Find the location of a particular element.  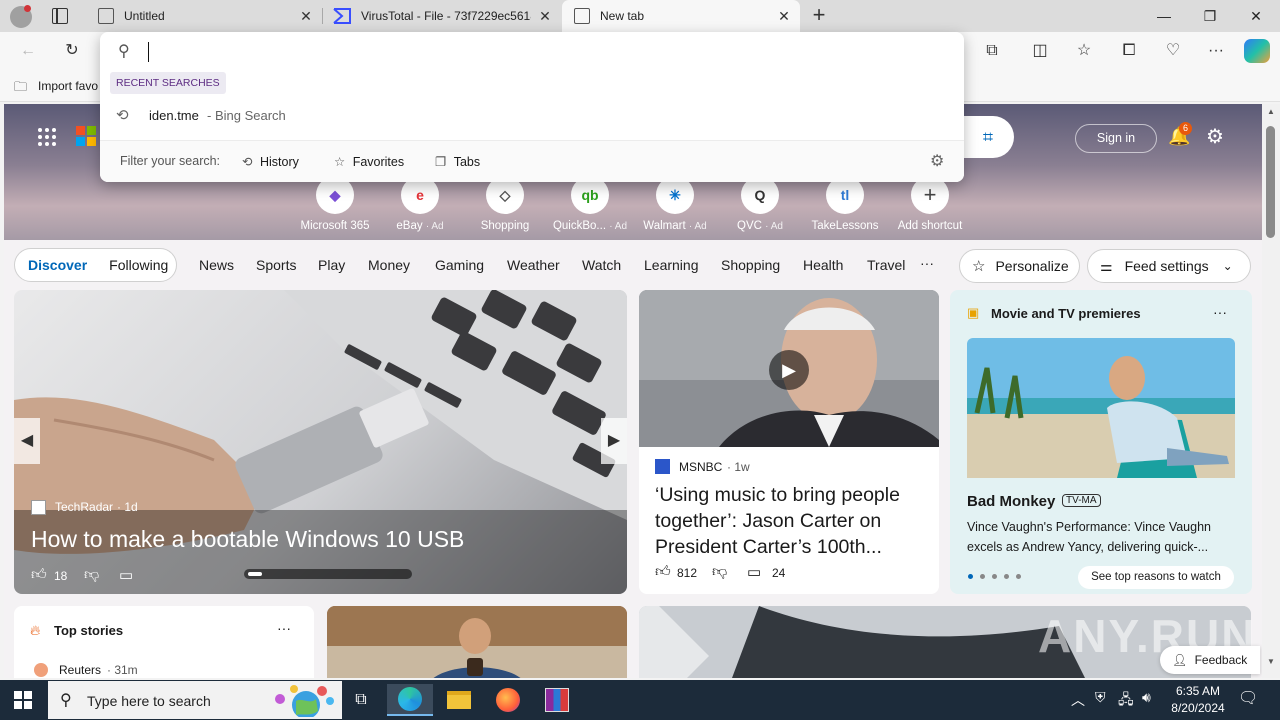

restore-button: ❐ is located at coordinates (1210, 16).